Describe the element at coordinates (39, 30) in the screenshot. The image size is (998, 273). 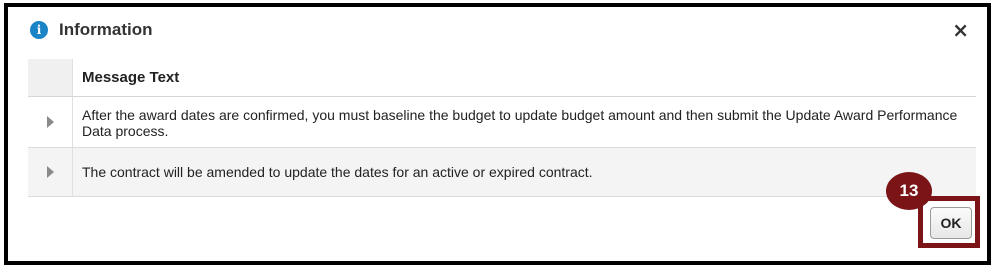
I see `info-icon: i` at that location.